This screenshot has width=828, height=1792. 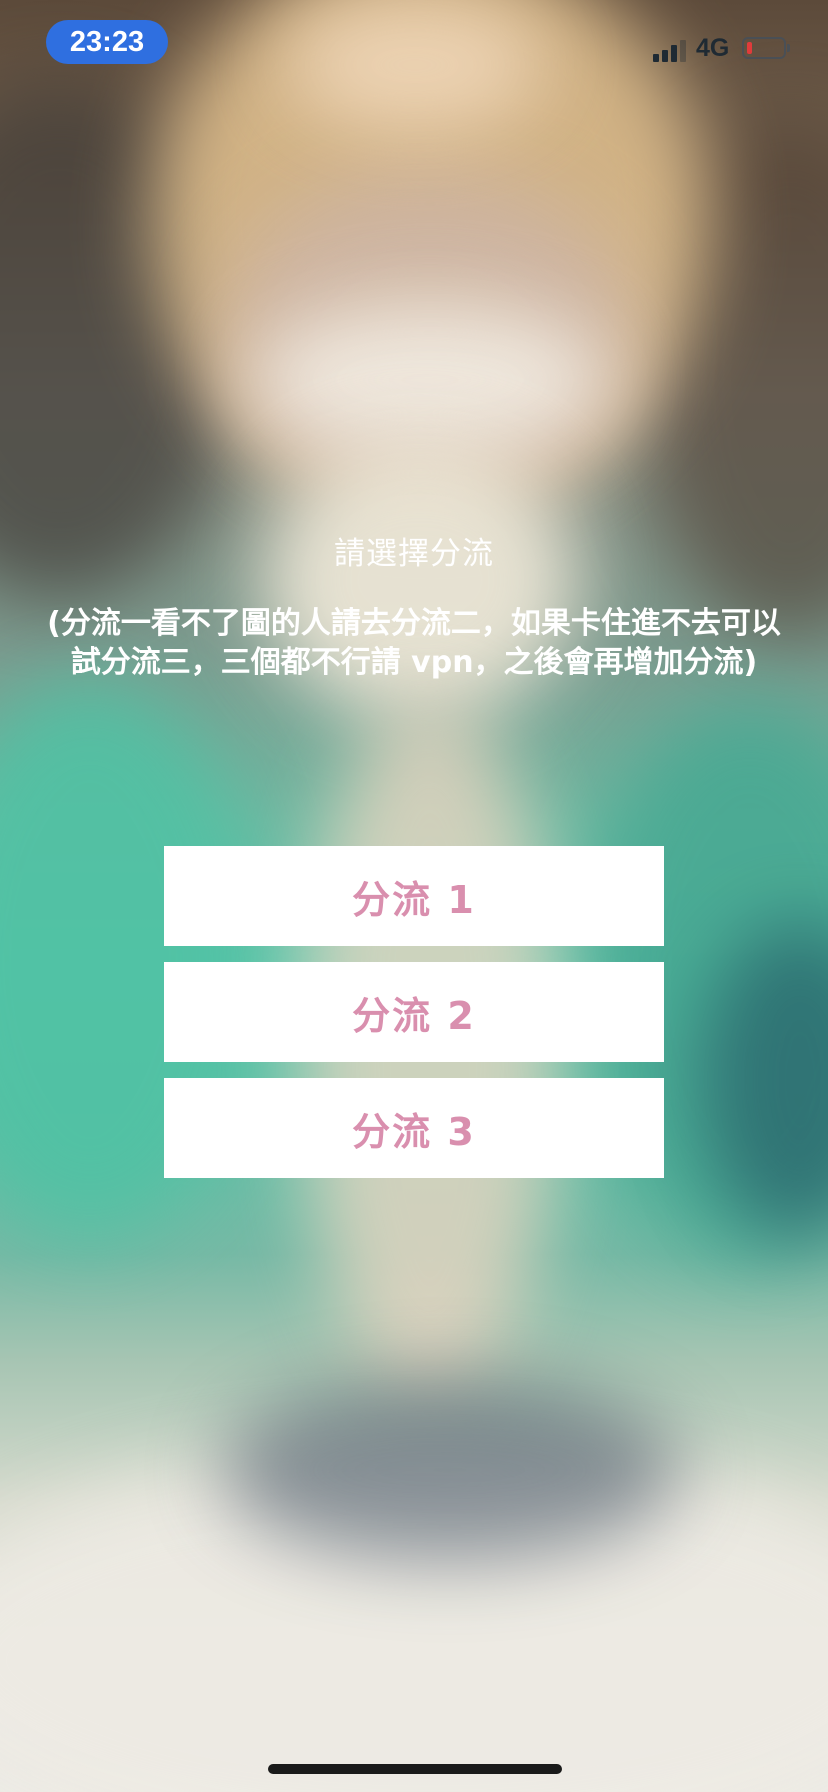 I want to click on page-title: 請選擇分流, so click(x=414, y=554).